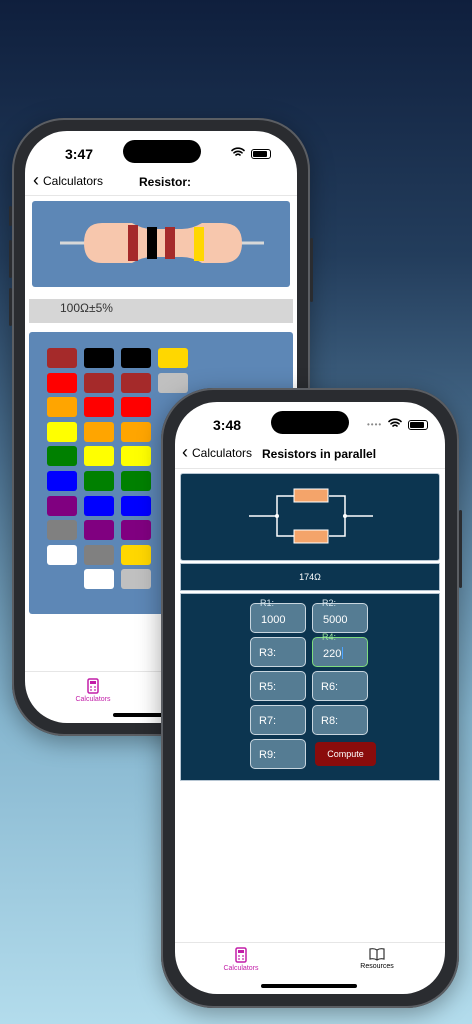 Image resolution: width=472 pixels, height=1024 pixels. What do you see at coordinates (377, 966) in the screenshot?
I see `tab-resources-label: Resources` at bounding box center [377, 966].